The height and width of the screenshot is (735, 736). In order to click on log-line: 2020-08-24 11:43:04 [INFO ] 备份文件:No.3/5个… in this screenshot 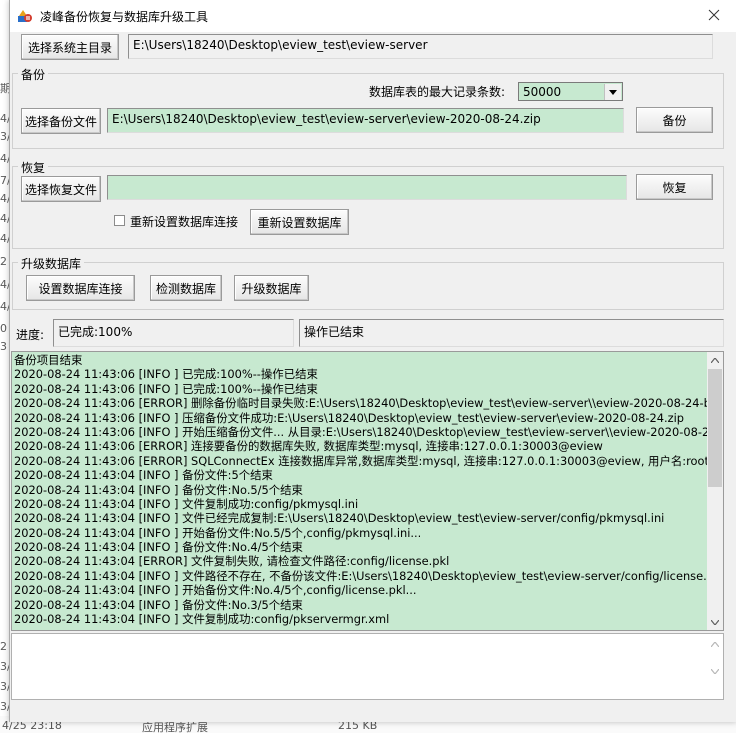, I will do `click(158, 604)`.